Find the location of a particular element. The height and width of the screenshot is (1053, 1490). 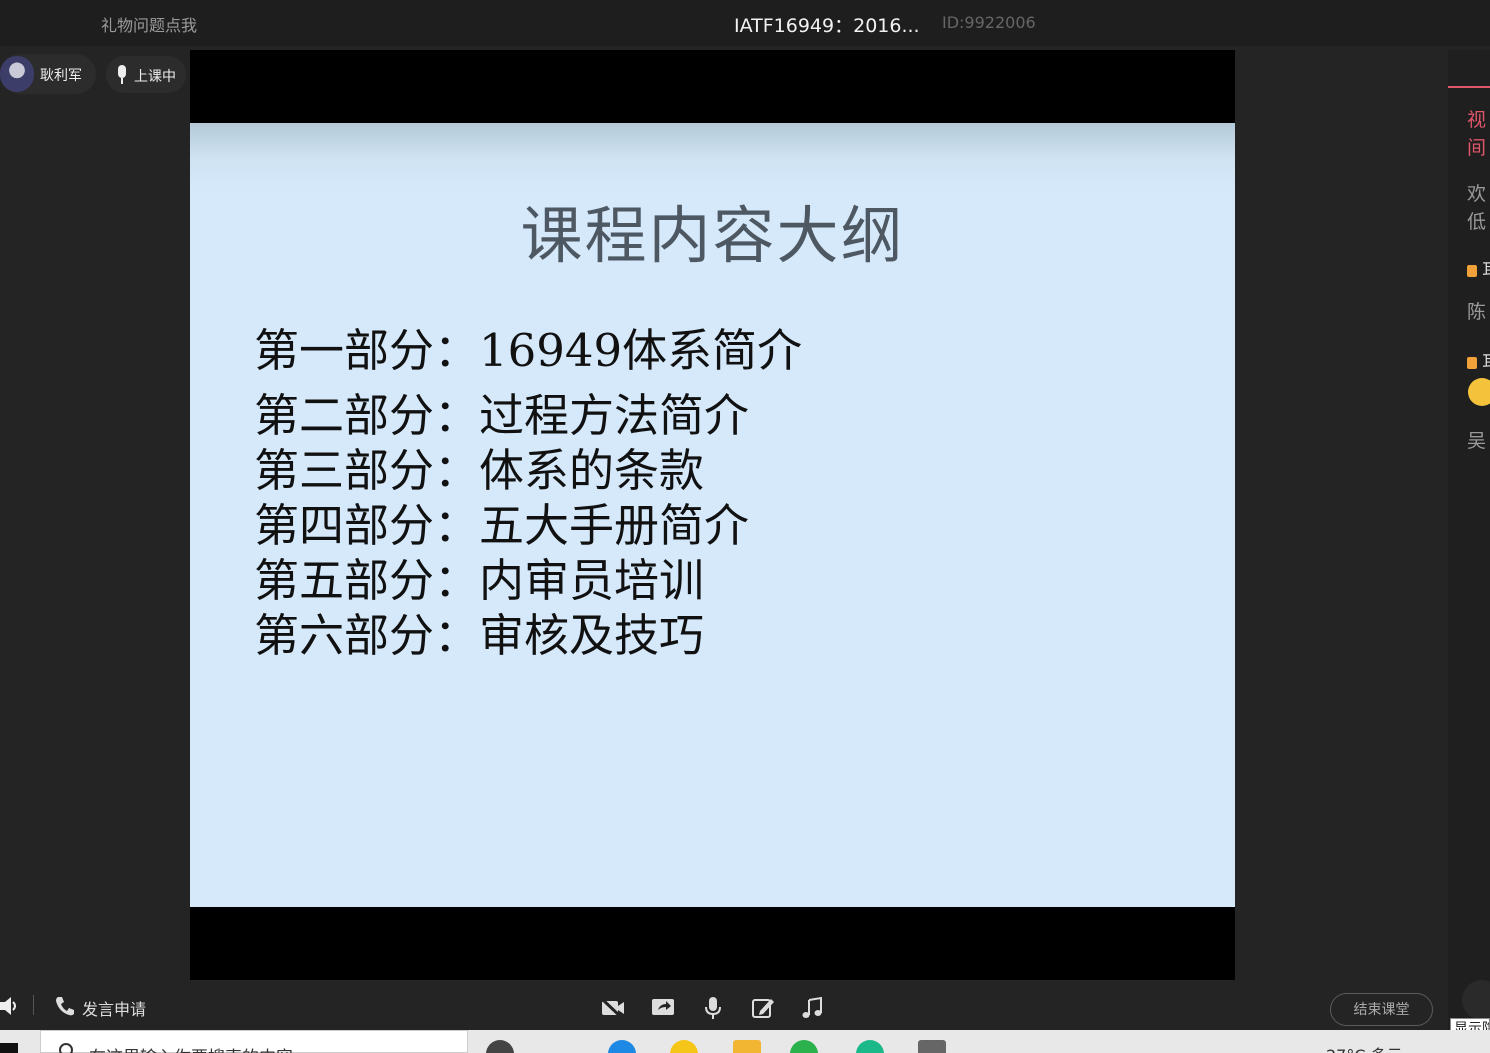

outline-item: 第四部分：五大手册简介 is located at coordinates (502, 525).